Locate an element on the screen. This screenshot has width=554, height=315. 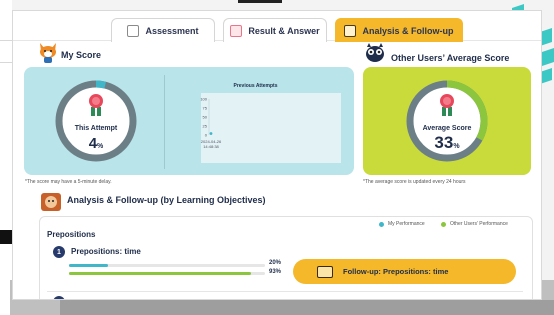
legend-my-performance: My Performance is located at coordinates (402, 224).